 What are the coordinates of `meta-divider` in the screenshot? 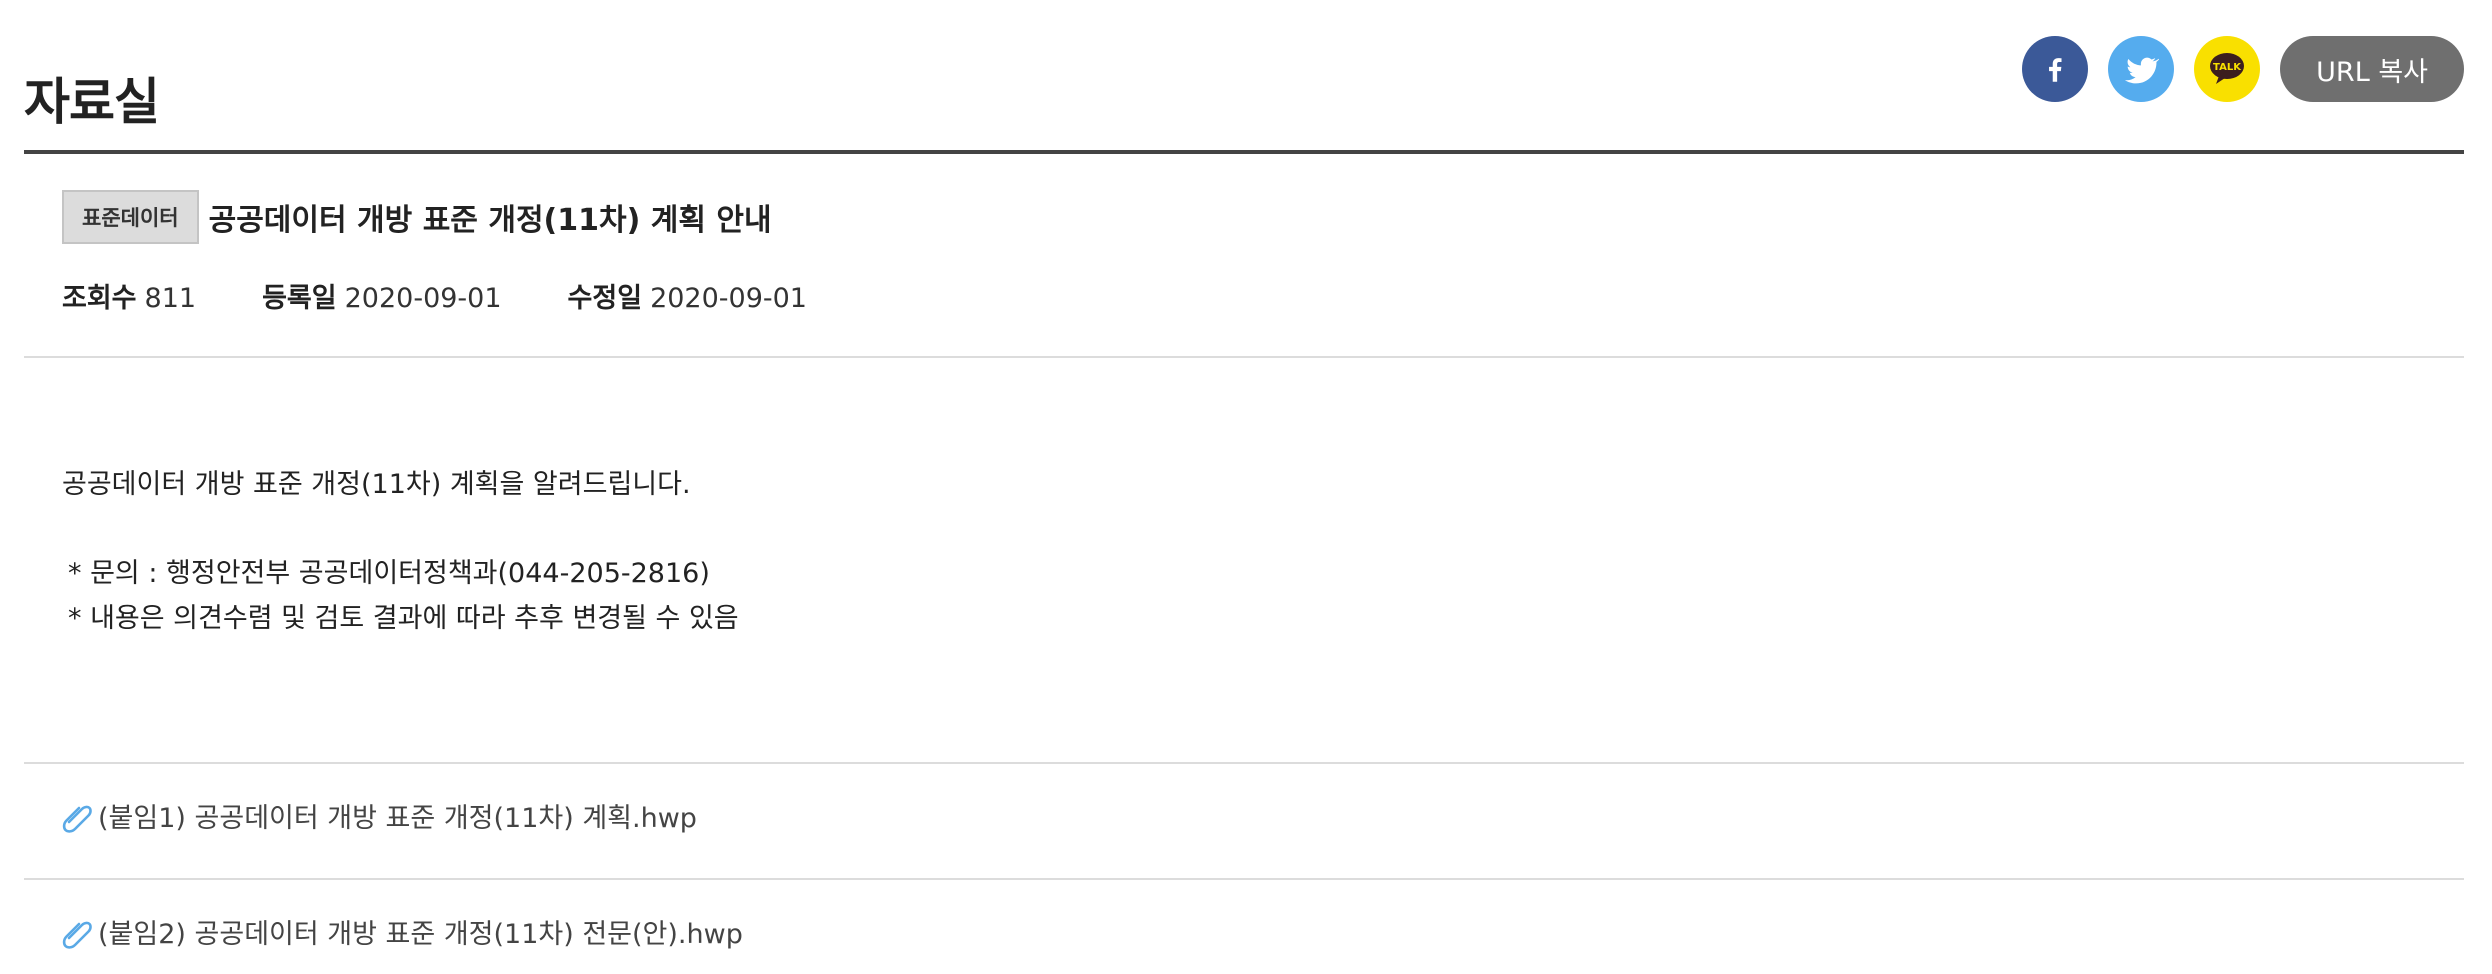 It's located at (1244, 357).